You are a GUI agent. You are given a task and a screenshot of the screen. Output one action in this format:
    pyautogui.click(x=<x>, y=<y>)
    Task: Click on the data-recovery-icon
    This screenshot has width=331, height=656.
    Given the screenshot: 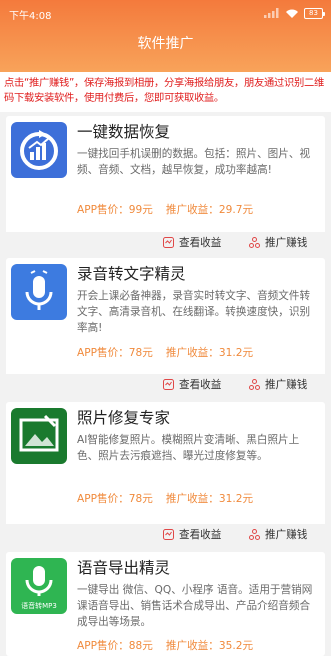 What is the action you would take?
    pyautogui.click(x=39, y=150)
    